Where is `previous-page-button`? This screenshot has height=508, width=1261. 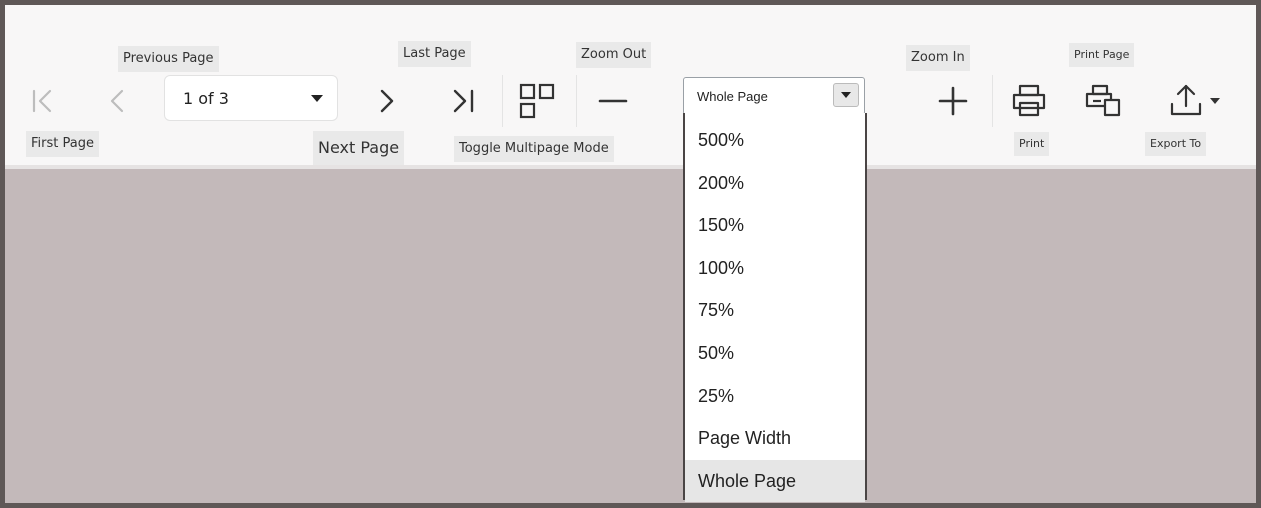 previous-page-button is located at coordinates (117, 101).